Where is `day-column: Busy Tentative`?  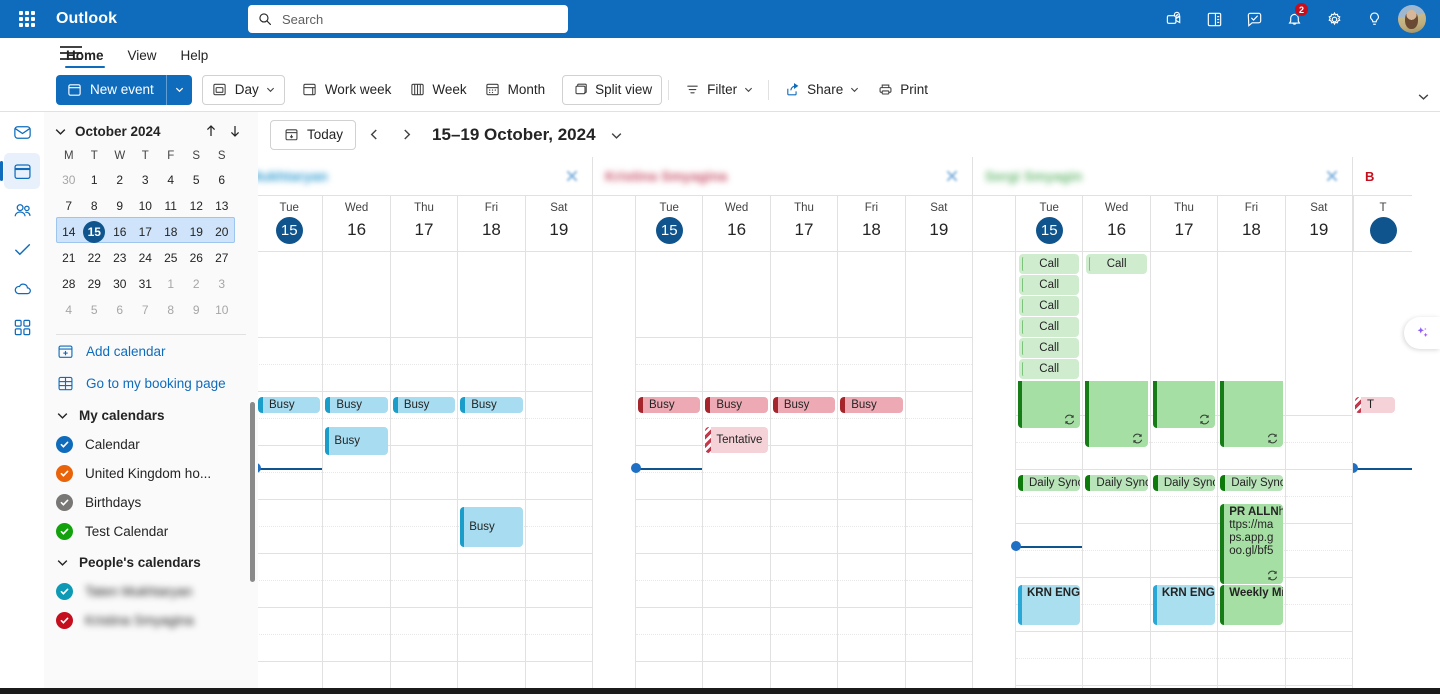 day-column: Busy Tentative is located at coordinates (736, 498).